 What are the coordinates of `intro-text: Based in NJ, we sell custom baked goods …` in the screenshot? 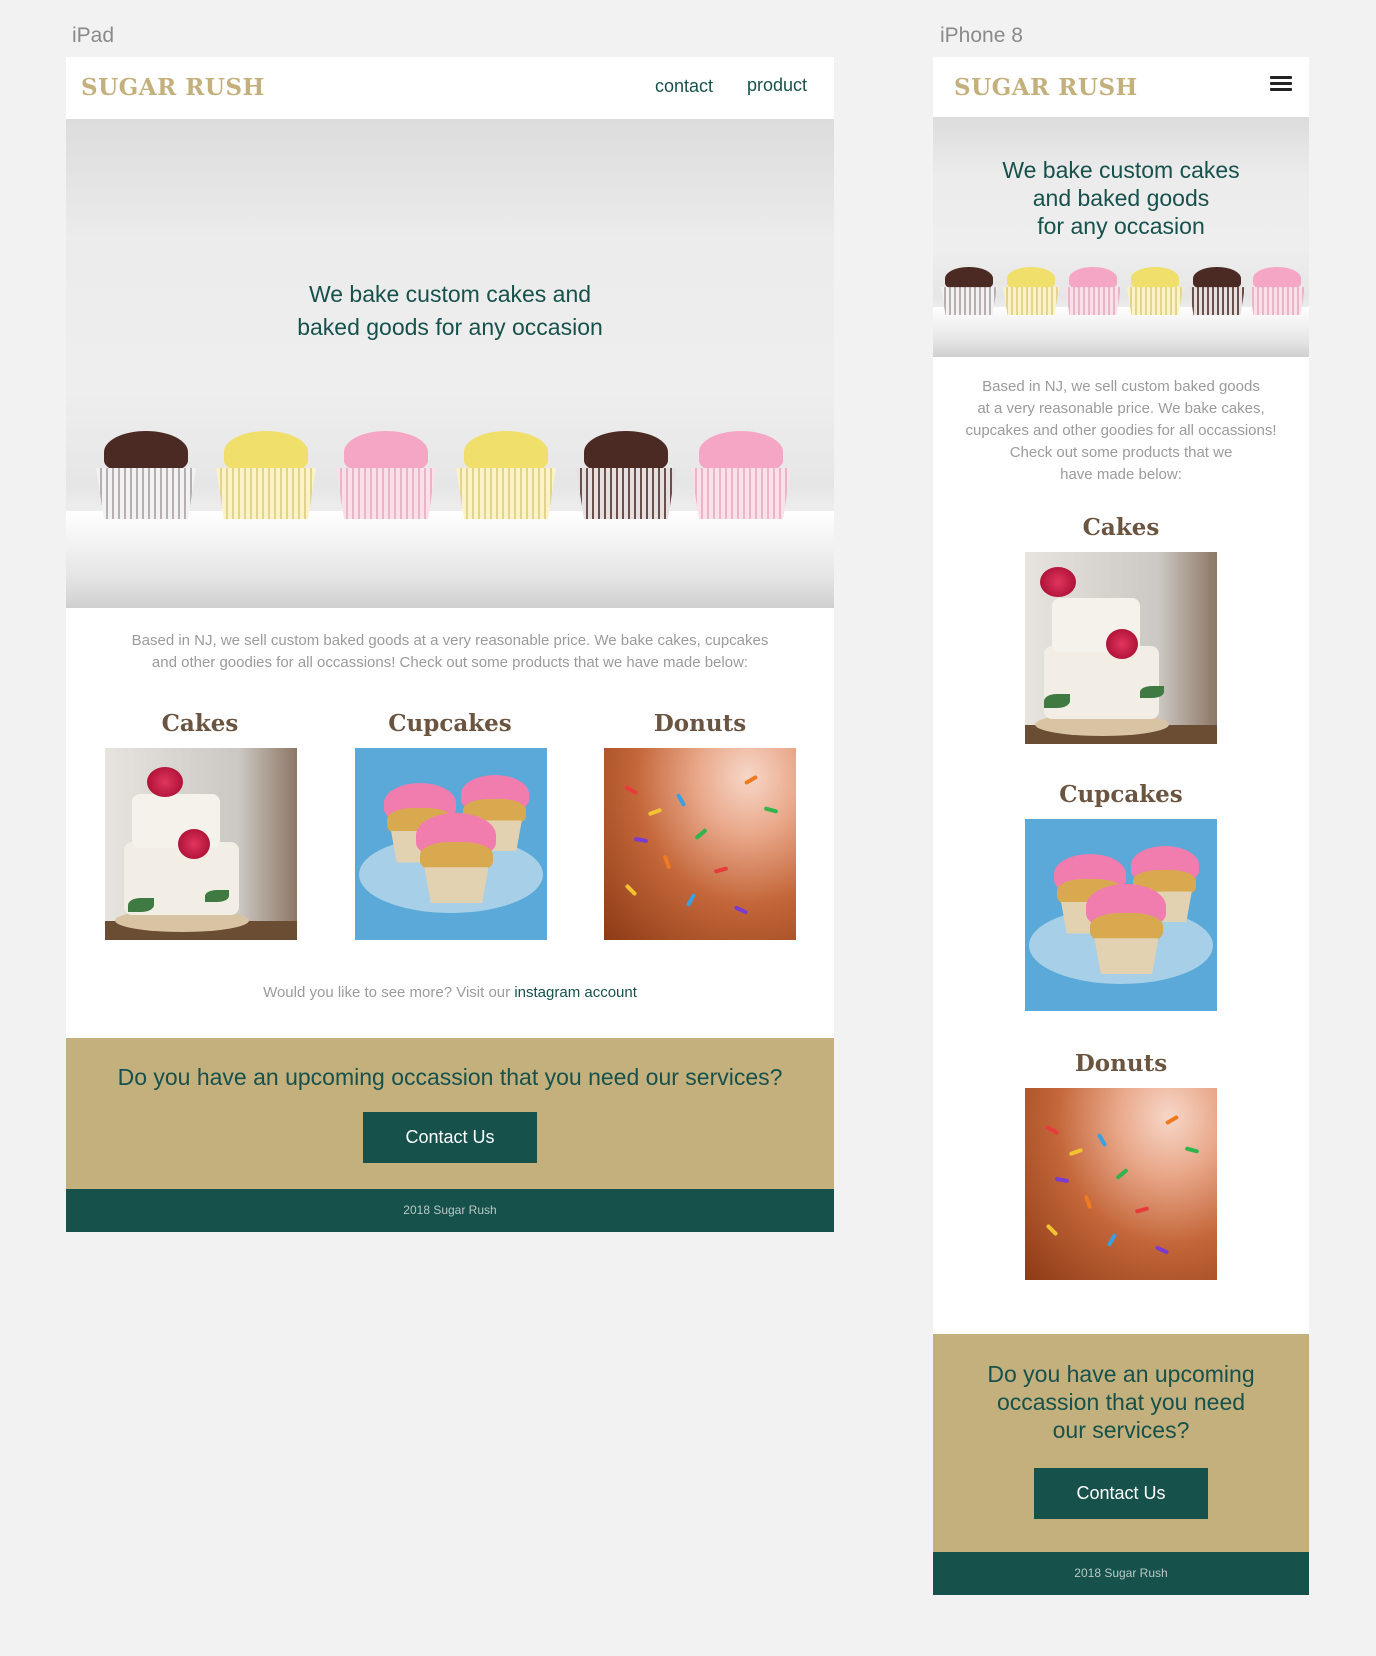 It's located at (450, 652).